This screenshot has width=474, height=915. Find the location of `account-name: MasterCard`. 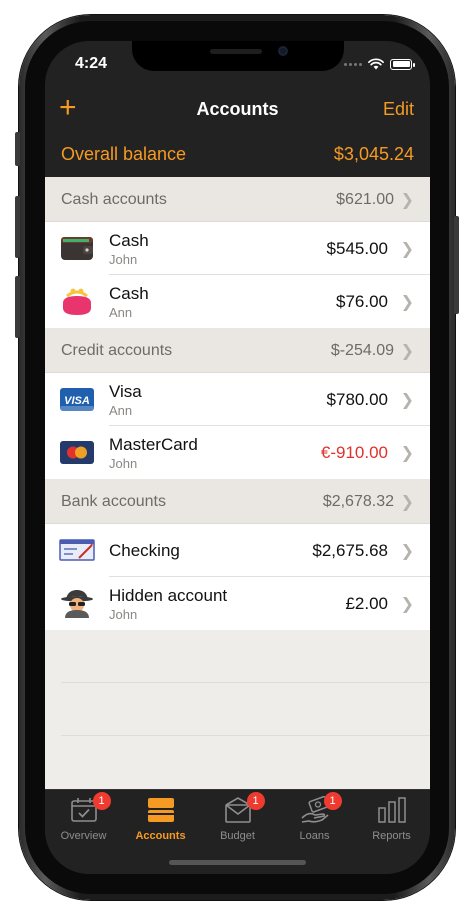

account-name: MasterCard is located at coordinates (153, 444).